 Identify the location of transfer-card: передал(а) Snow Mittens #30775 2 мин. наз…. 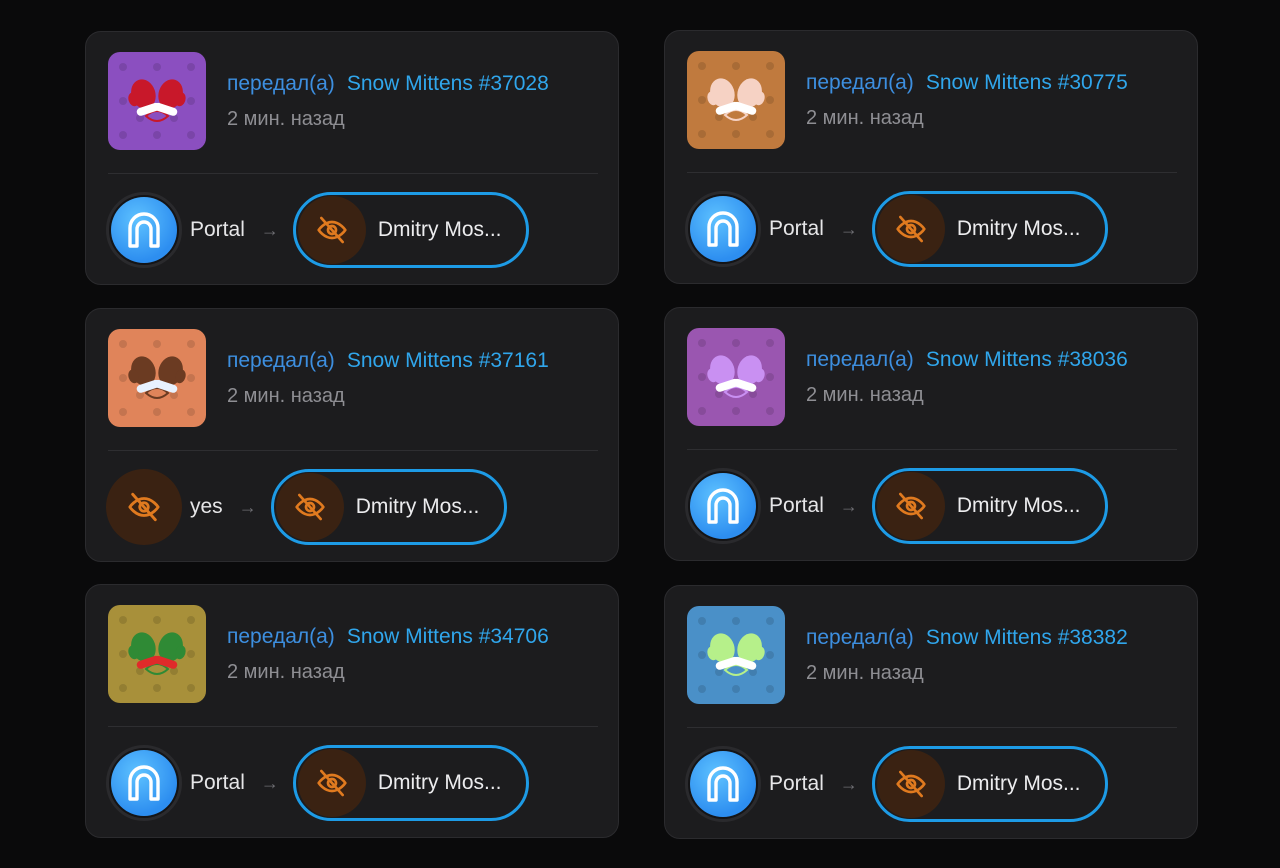
(931, 157).